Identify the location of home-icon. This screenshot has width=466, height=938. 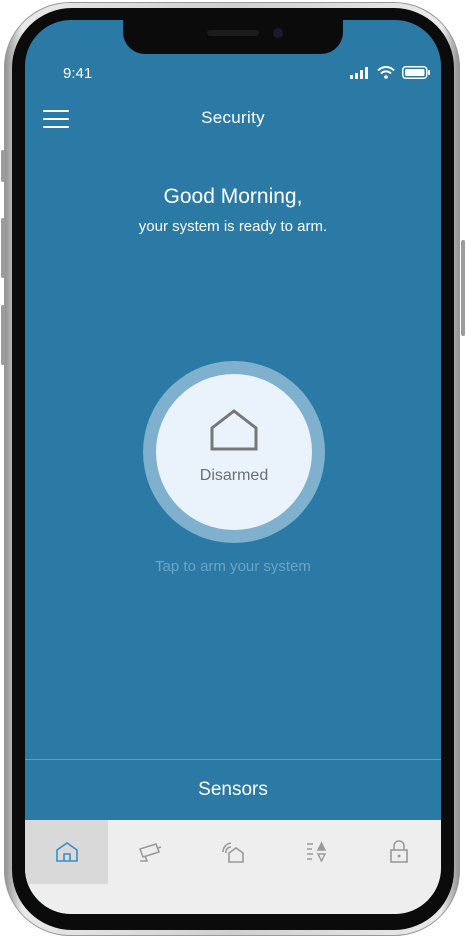
(66, 852).